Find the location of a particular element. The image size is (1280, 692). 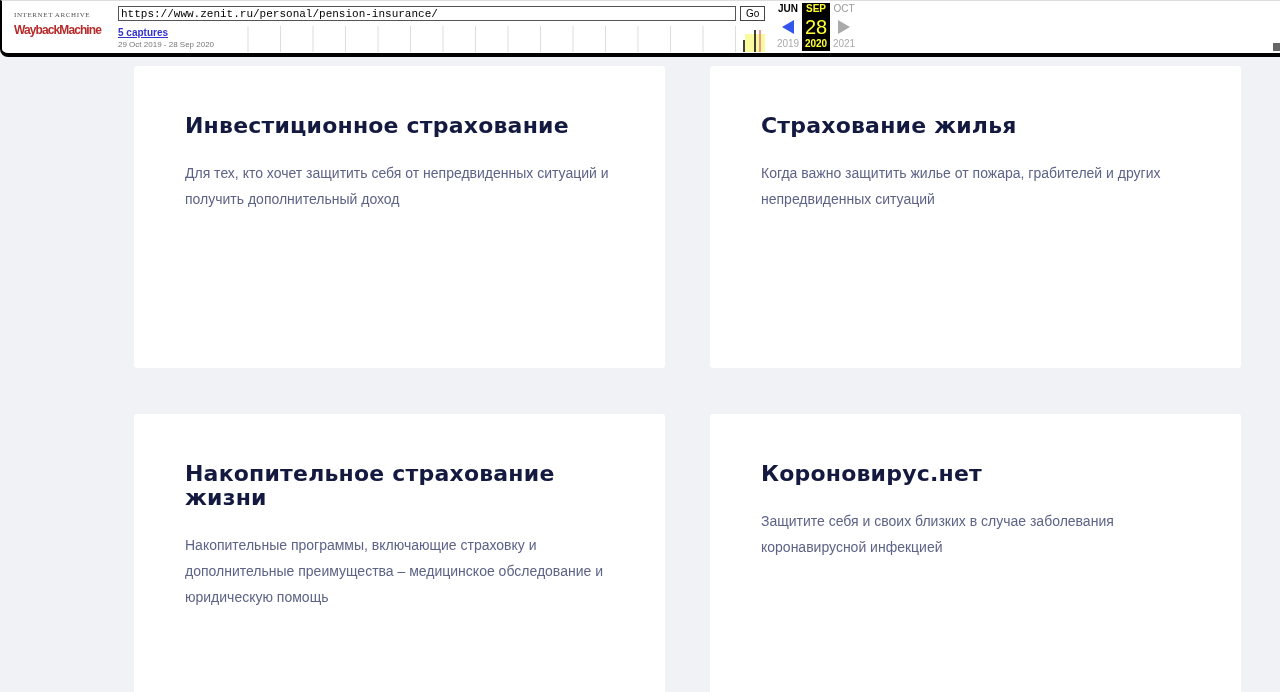

month-label: SEP is located at coordinates (816, 9).